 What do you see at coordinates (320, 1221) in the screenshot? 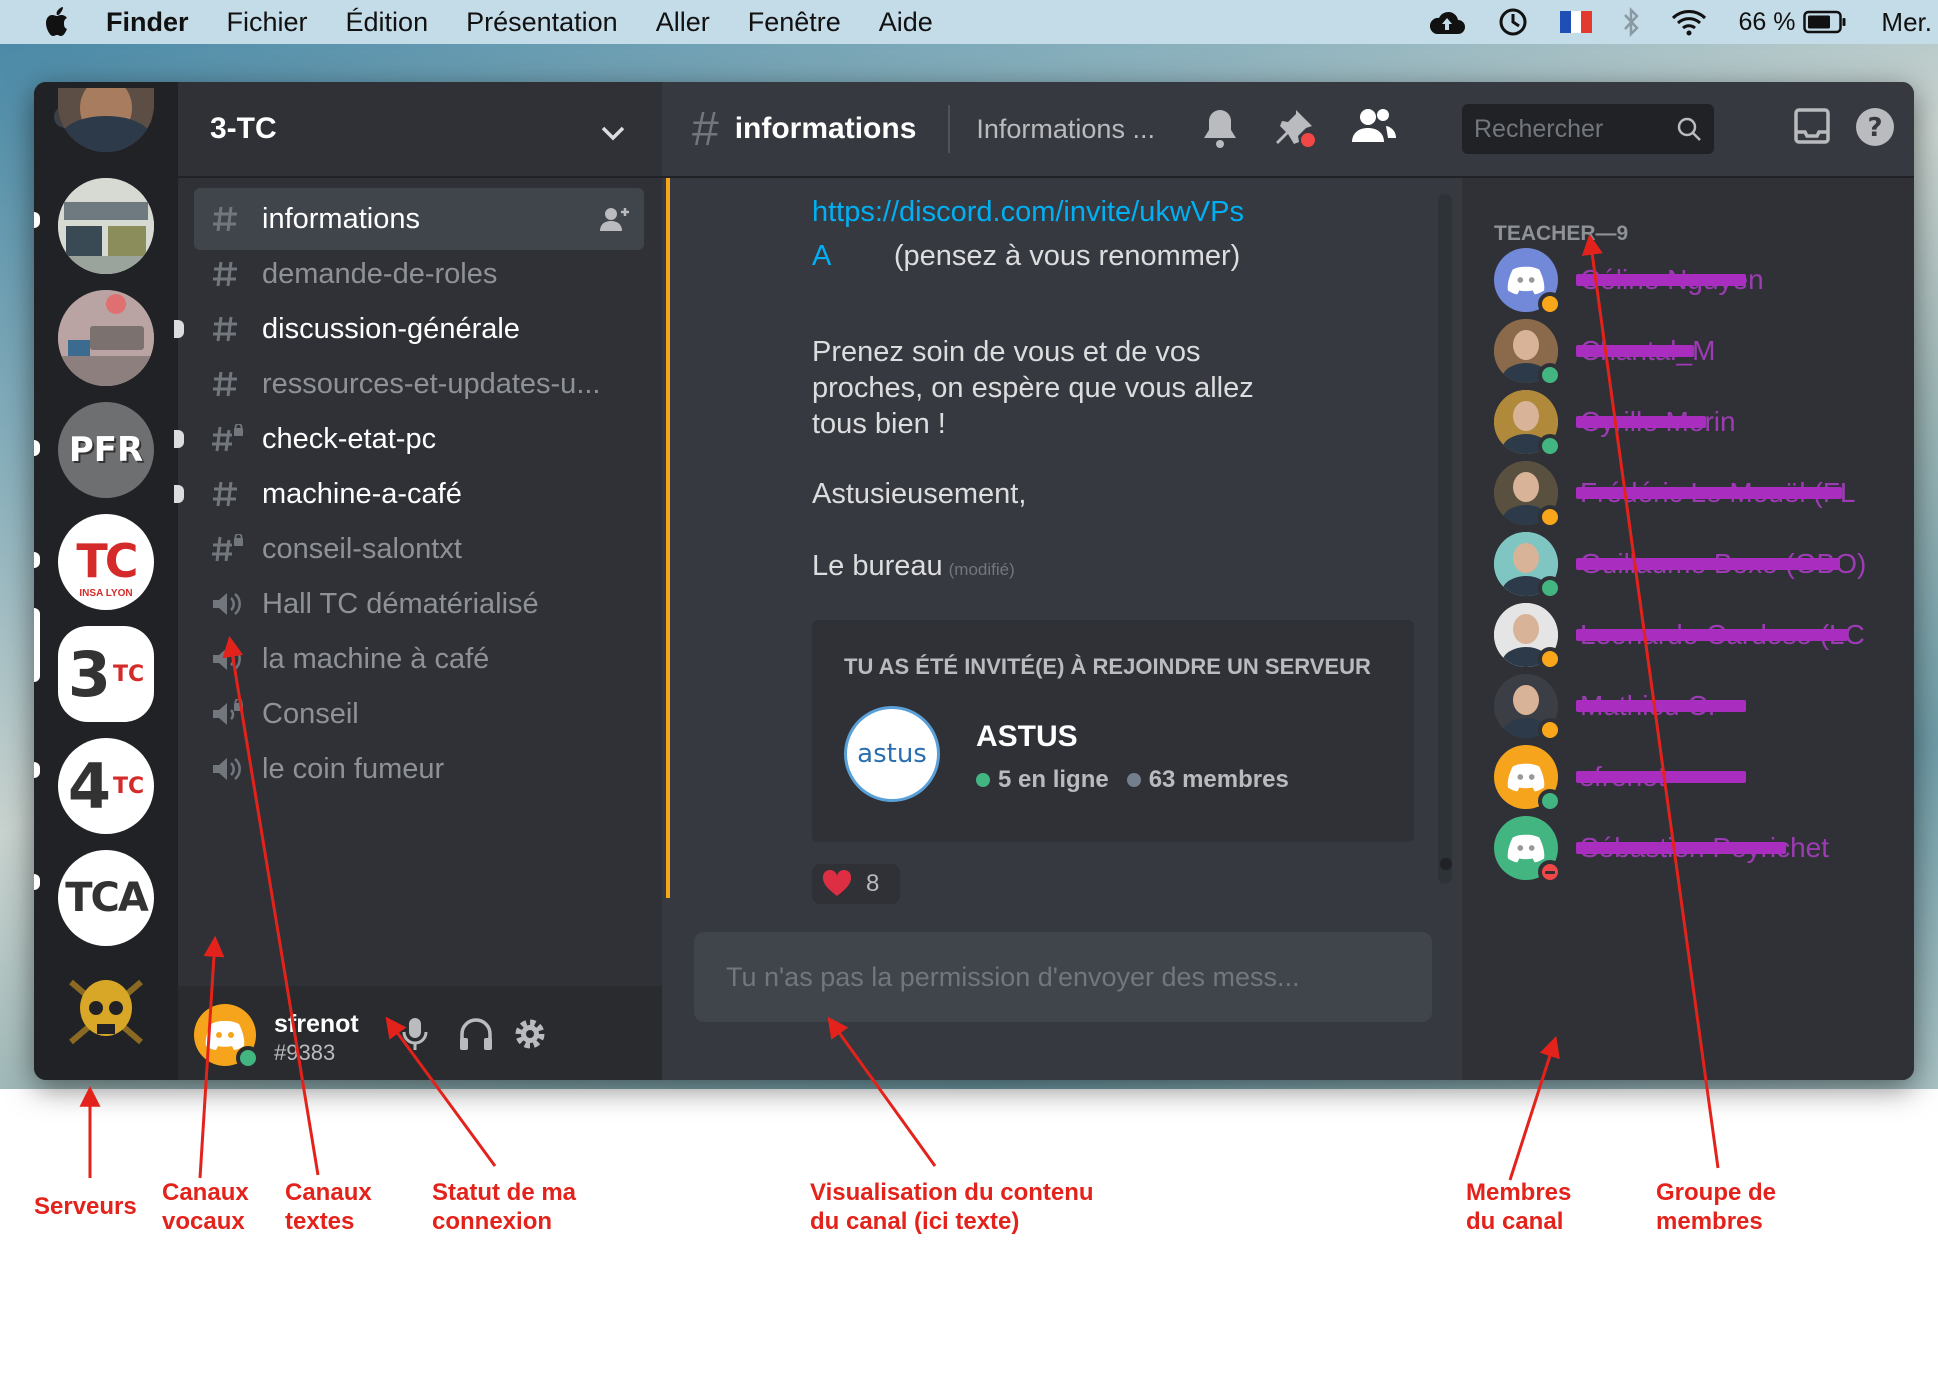
I see `annotation-text-line2: textes` at bounding box center [320, 1221].